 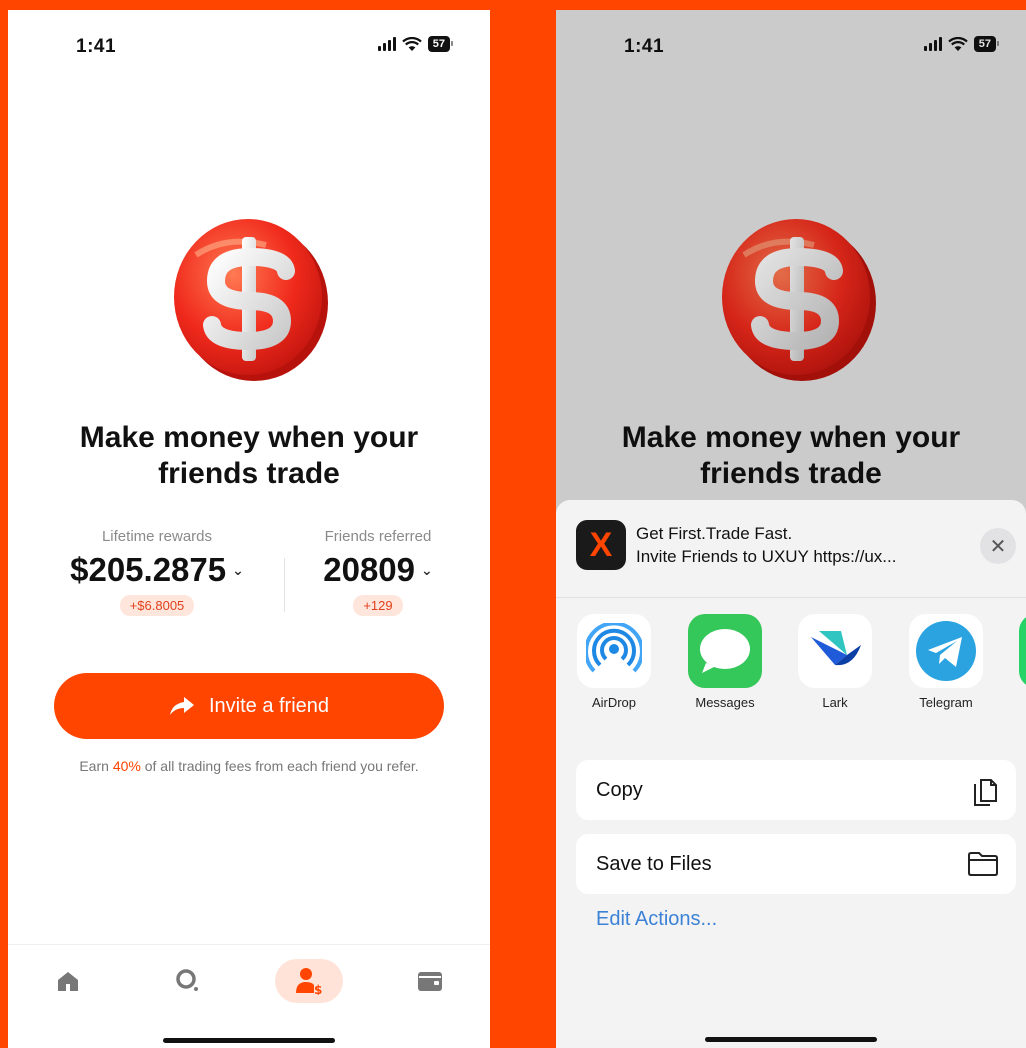 I want to click on close-icon: ✕, so click(x=998, y=546).